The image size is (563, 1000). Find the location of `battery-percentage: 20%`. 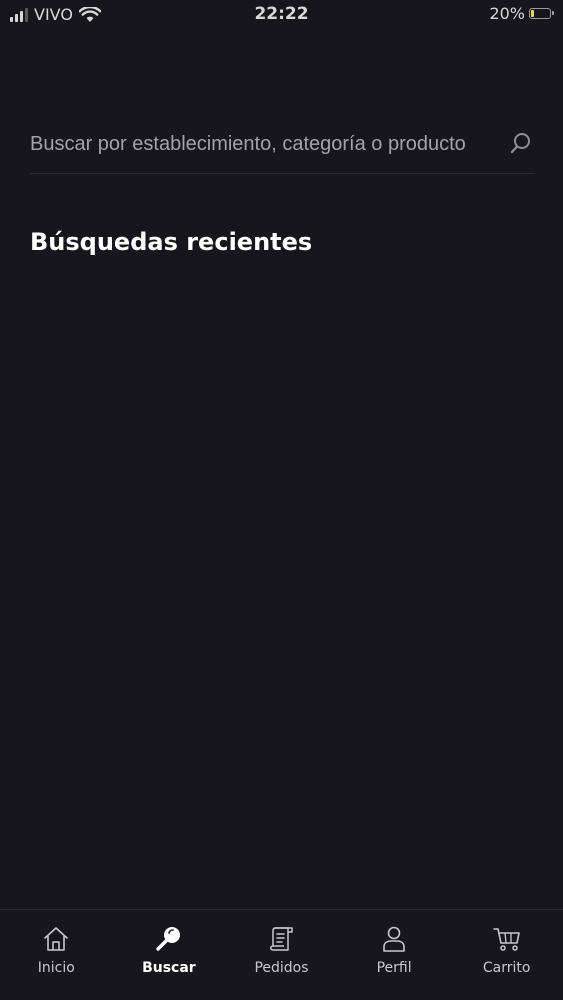

battery-percentage: 20% is located at coordinates (507, 13).